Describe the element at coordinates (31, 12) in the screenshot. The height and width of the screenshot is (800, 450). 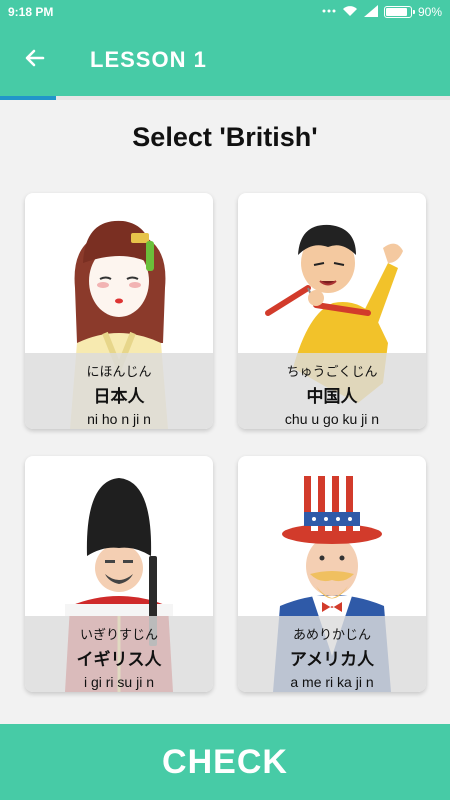
I see `status-time: 9:18 PM` at that location.